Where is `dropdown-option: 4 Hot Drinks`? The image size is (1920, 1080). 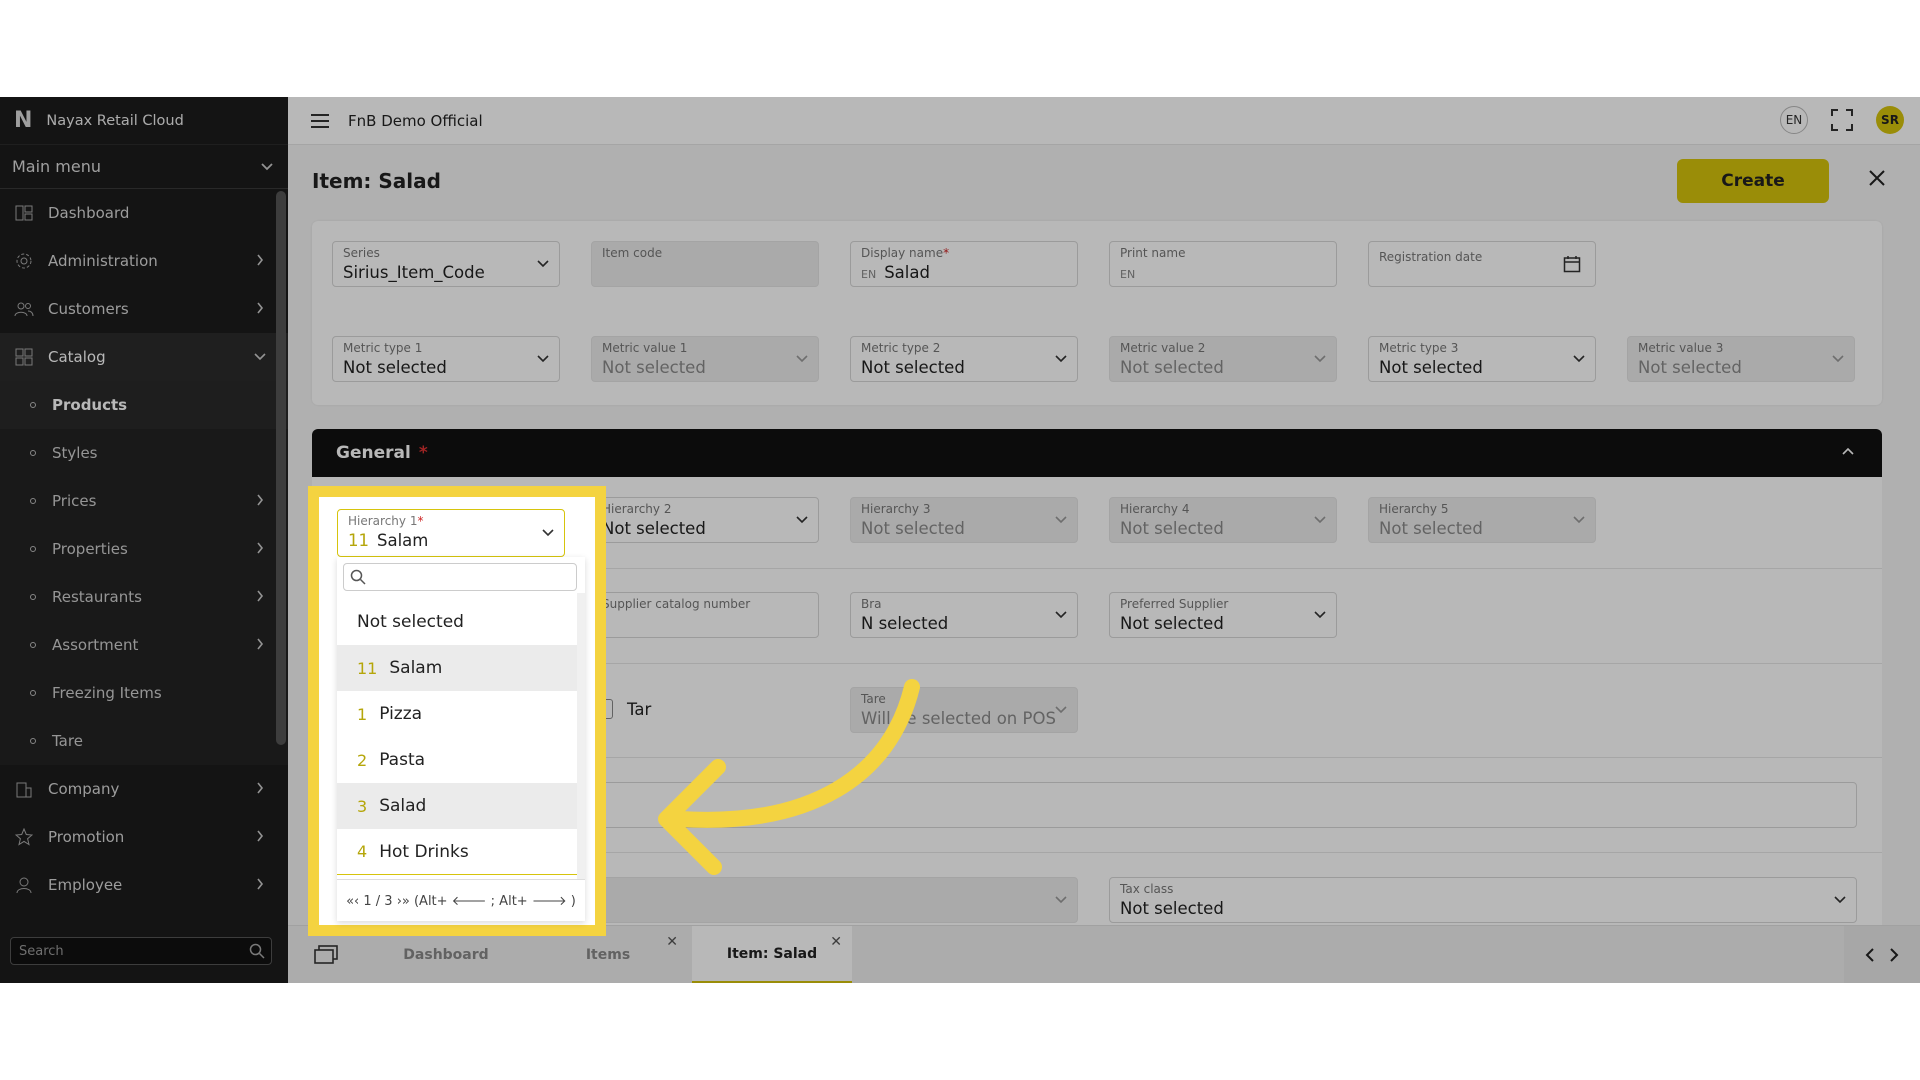 dropdown-option: 4 Hot Drinks is located at coordinates (461, 852).